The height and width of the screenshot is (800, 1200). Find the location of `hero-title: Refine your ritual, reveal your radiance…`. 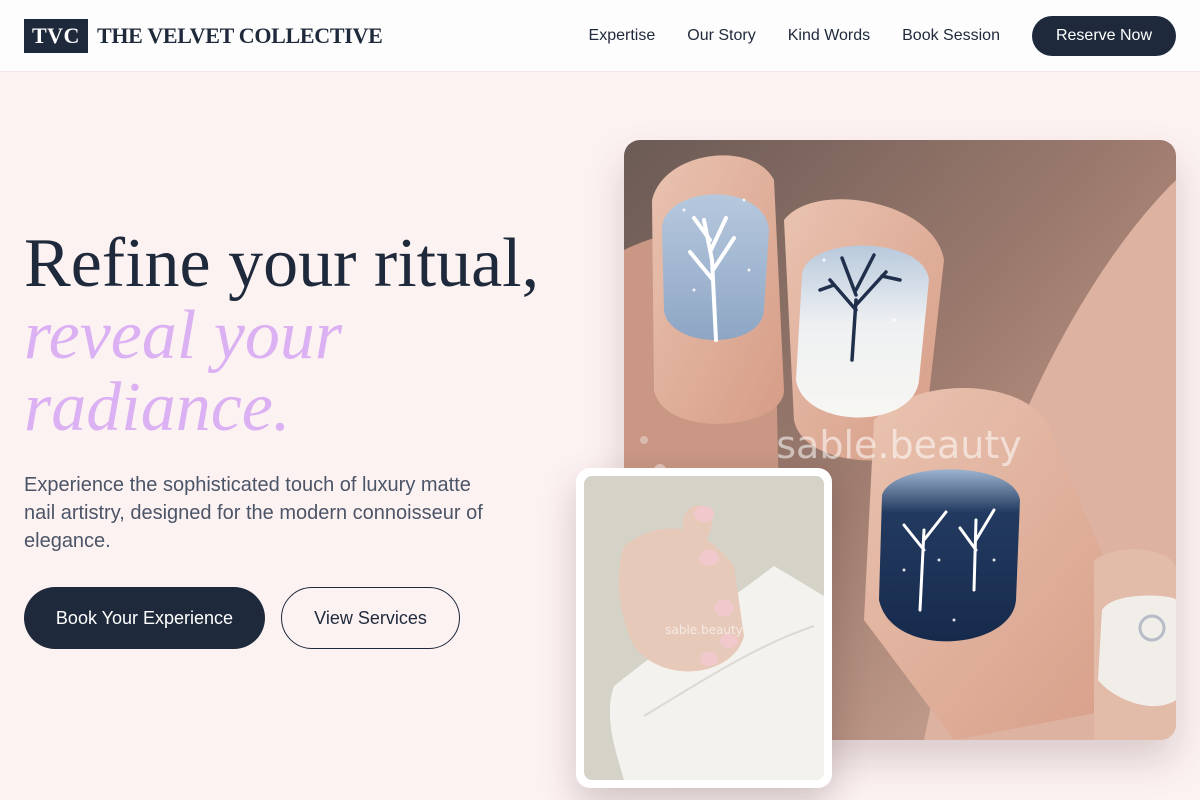

hero-title: Refine your ritual, reveal your radiance… is located at coordinates (304, 336).